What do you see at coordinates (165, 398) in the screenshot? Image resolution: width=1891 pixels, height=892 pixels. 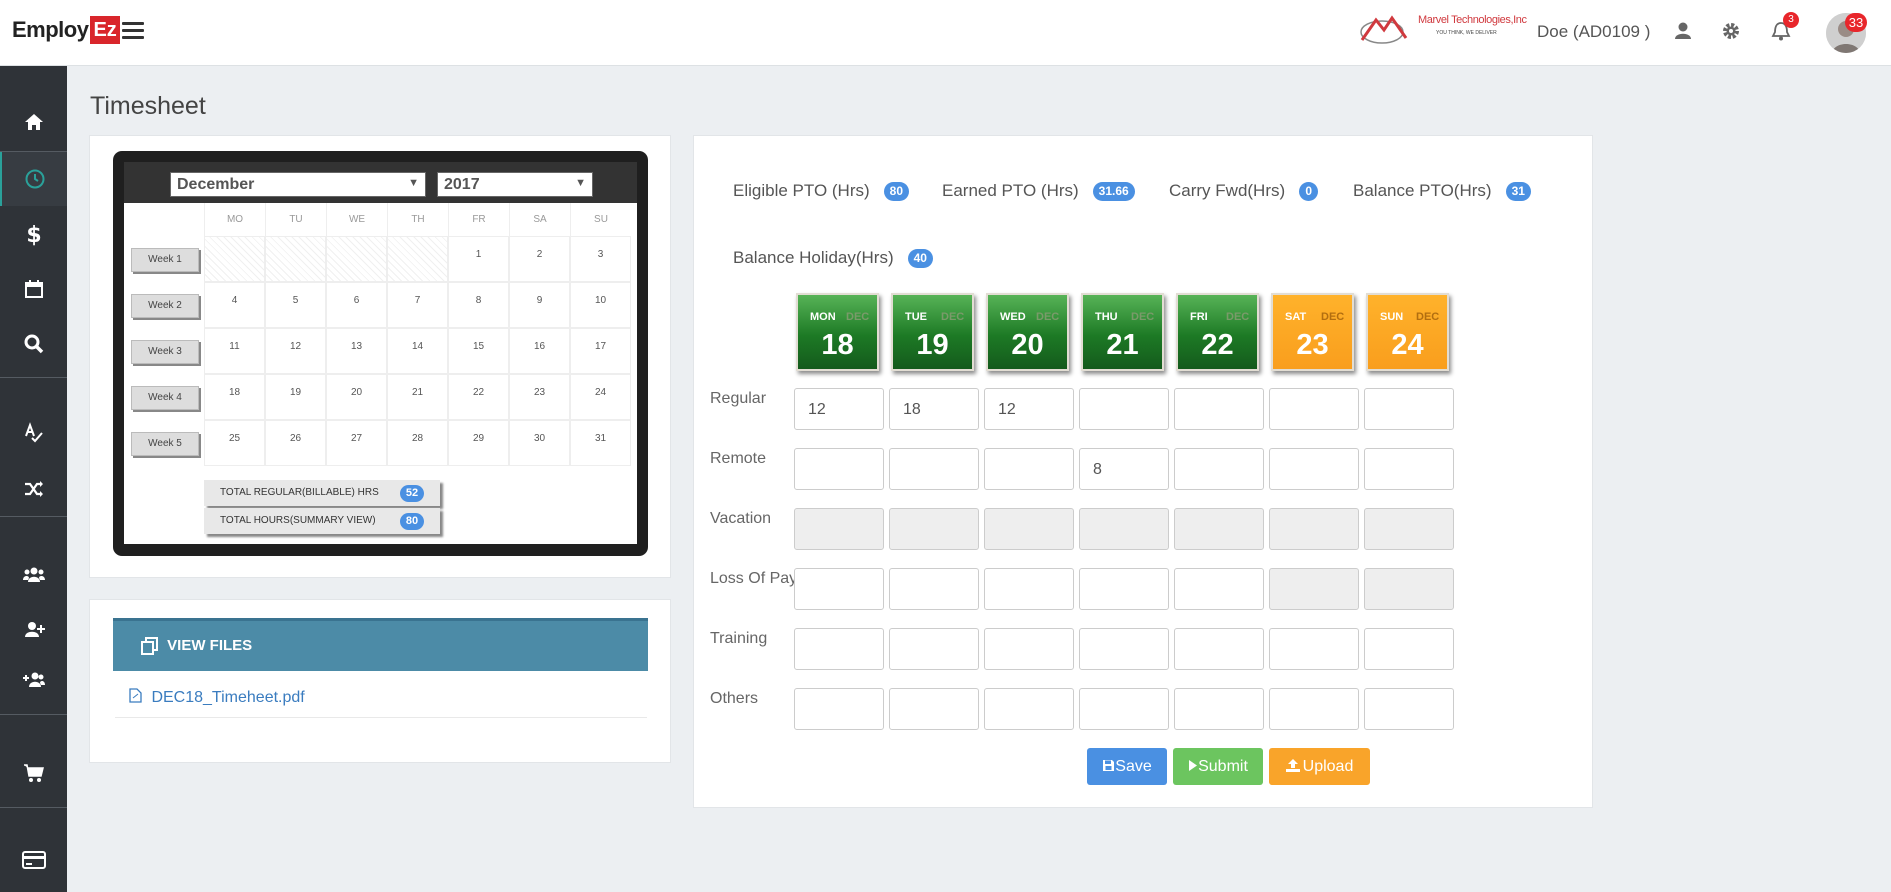 I see `week-button: Week 4` at bounding box center [165, 398].